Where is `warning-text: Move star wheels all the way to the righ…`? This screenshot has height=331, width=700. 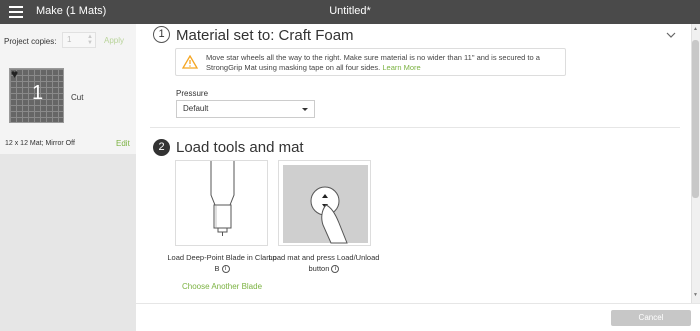 warning-text: Move star wheels all the way to the righ… is located at coordinates (385, 63).